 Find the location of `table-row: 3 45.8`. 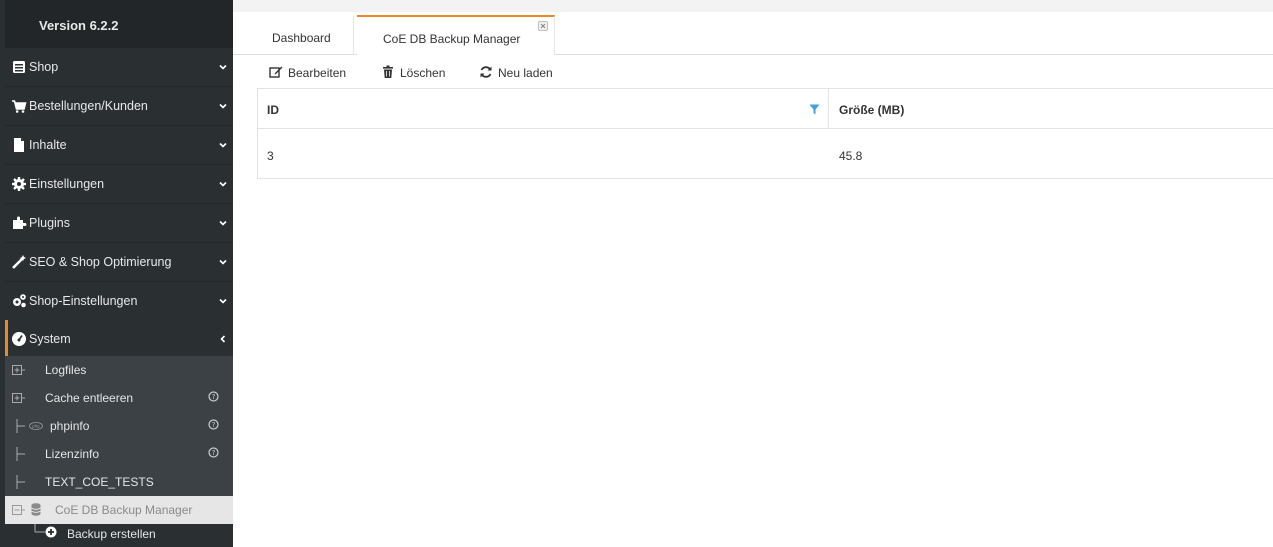

table-row: 3 45.8 is located at coordinates (765, 154).